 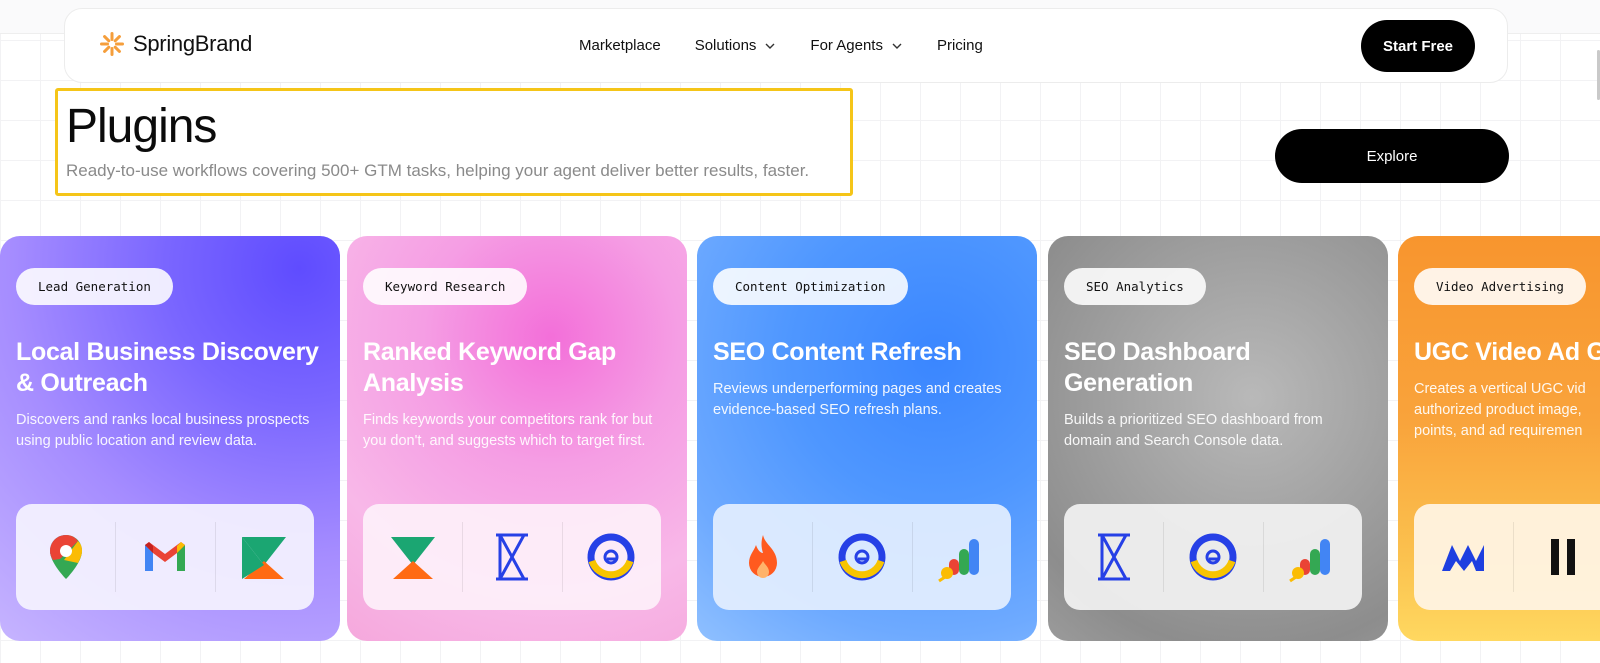 I want to click on nav-for-agents: For Agents, so click(x=856, y=45).